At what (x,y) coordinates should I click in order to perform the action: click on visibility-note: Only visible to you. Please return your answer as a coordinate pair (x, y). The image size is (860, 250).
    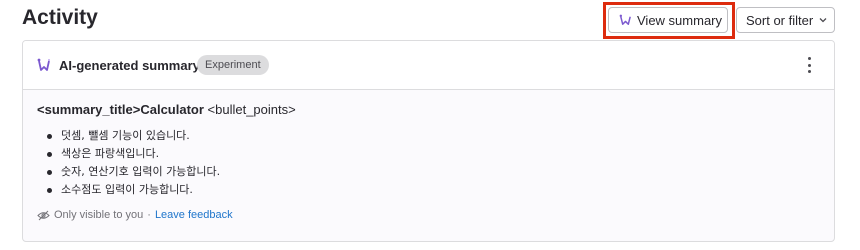
    Looking at the image, I should click on (99, 215).